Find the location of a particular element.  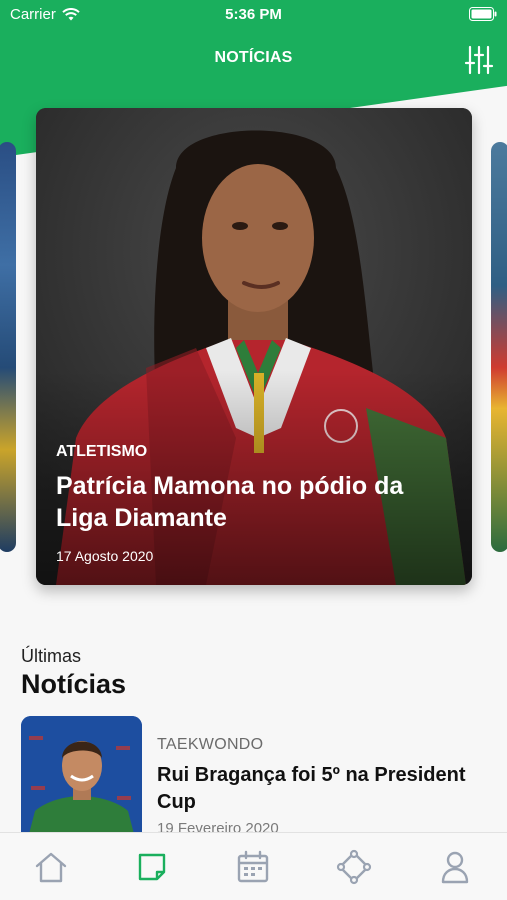

tab-calendar is located at coordinates (253, 867).